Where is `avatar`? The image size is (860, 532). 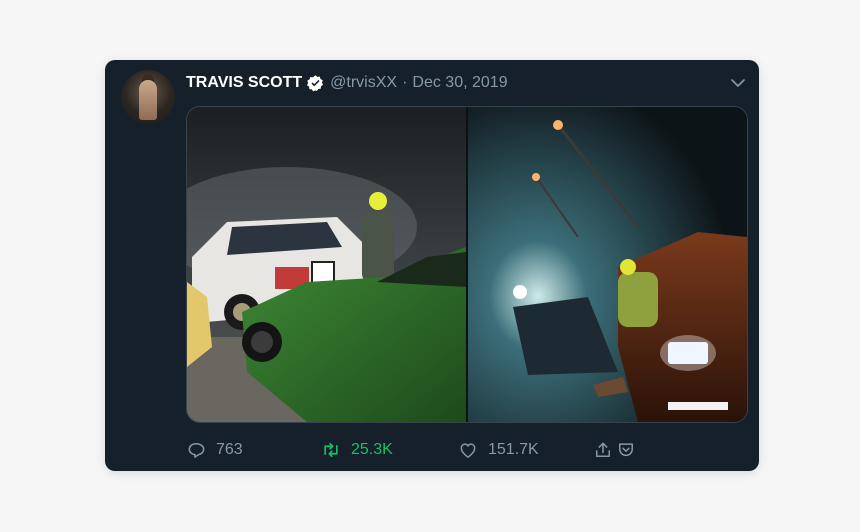 avatar is located at coordinates (148, 97).